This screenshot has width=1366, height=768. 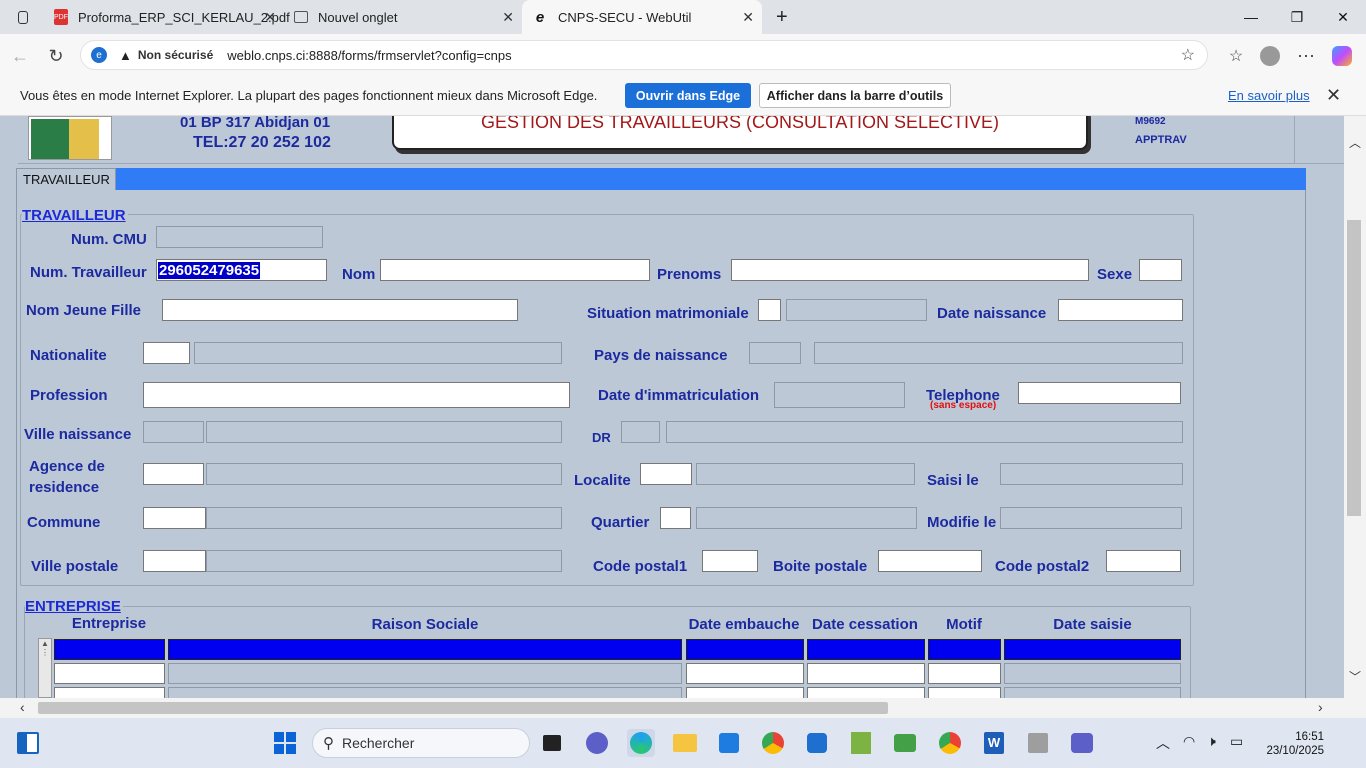 What do you see at coordinates (463, 708) in the screenshot?
I see `horizontal-scroll-thumb` at bounding box center [463, 708].